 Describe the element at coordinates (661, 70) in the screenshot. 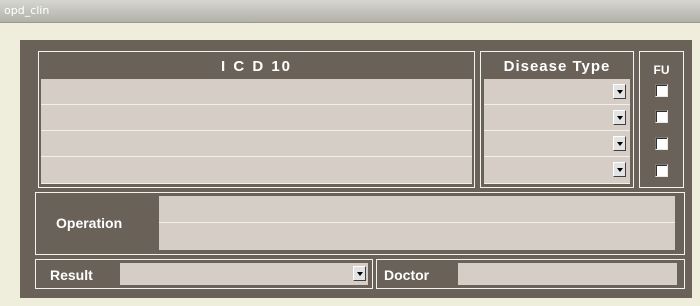

I see `fu-header: FU` at that location.